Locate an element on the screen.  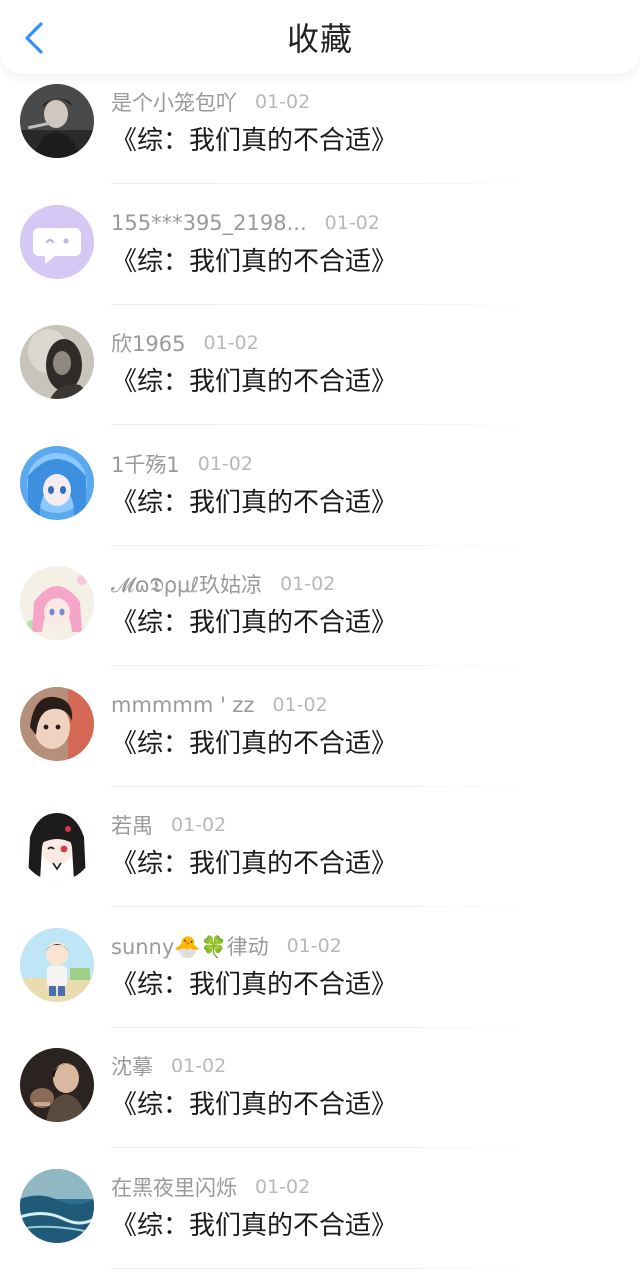
page-title: 收藏 is located at coordinates (320, 37).